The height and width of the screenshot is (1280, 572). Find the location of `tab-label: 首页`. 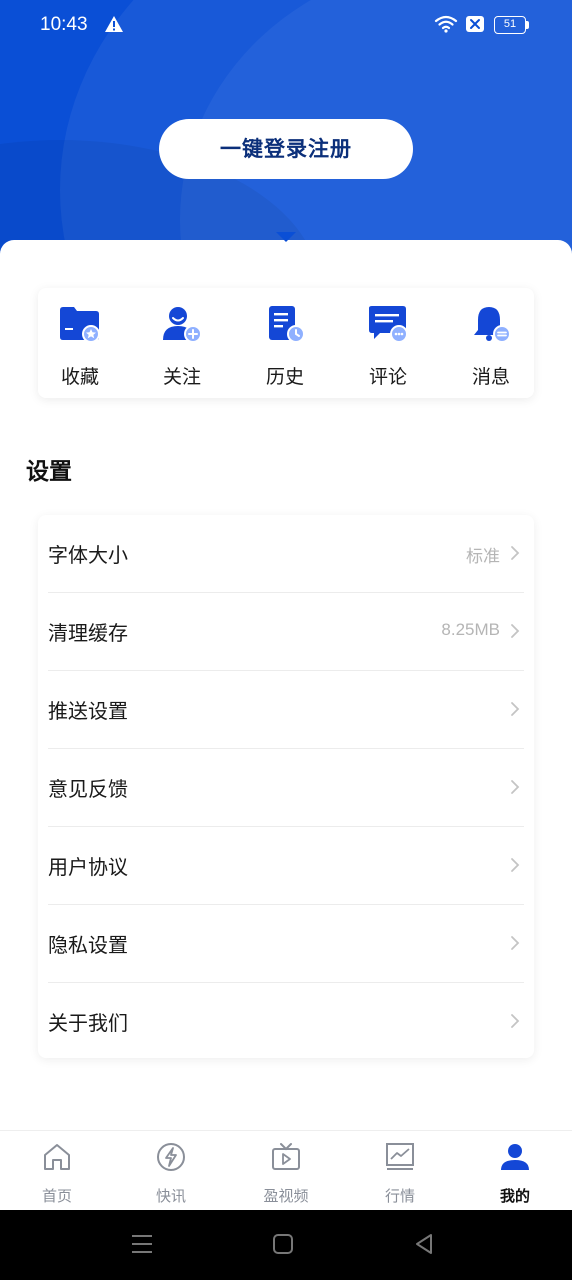

tab-label: 首页 is located at coordinates (56, 1196).